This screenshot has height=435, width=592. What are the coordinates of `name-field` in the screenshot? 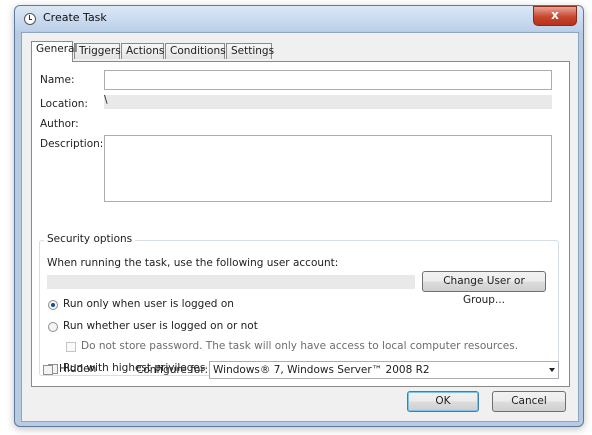 It's located at (328, 80).